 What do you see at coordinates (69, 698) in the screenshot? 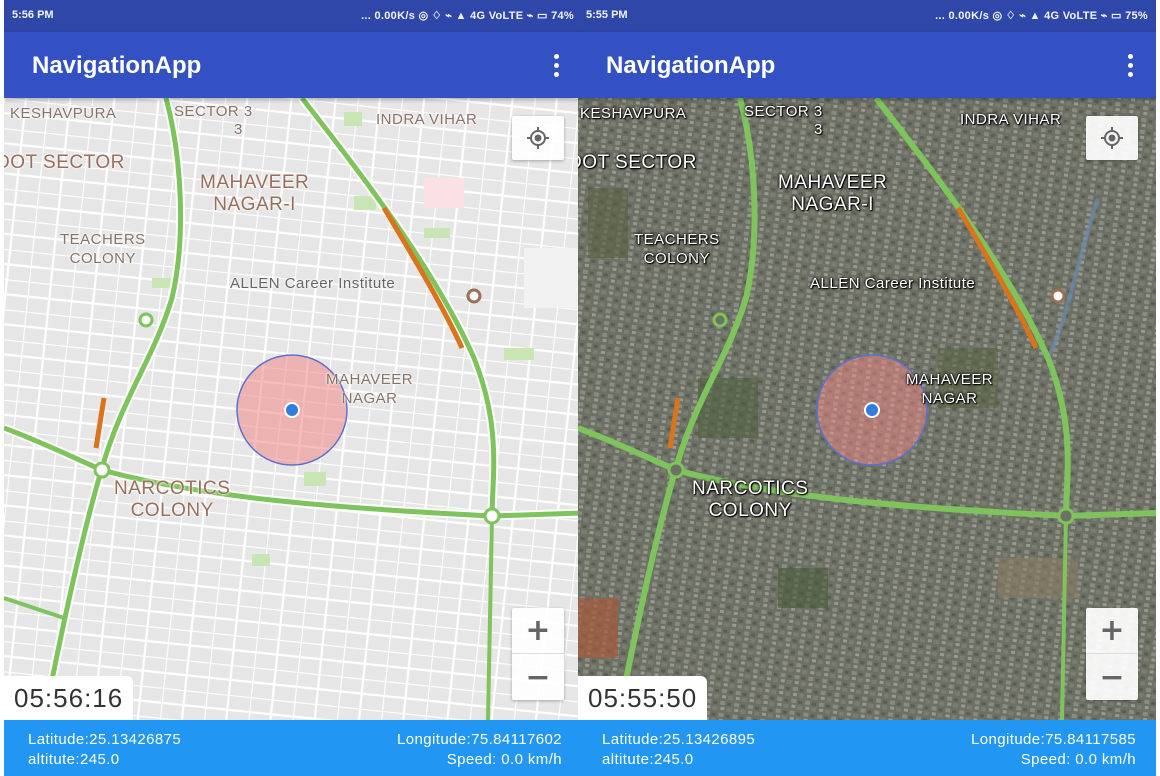
I see `elapsed-clock: 05:56:16` at bounding box center [69, 698].